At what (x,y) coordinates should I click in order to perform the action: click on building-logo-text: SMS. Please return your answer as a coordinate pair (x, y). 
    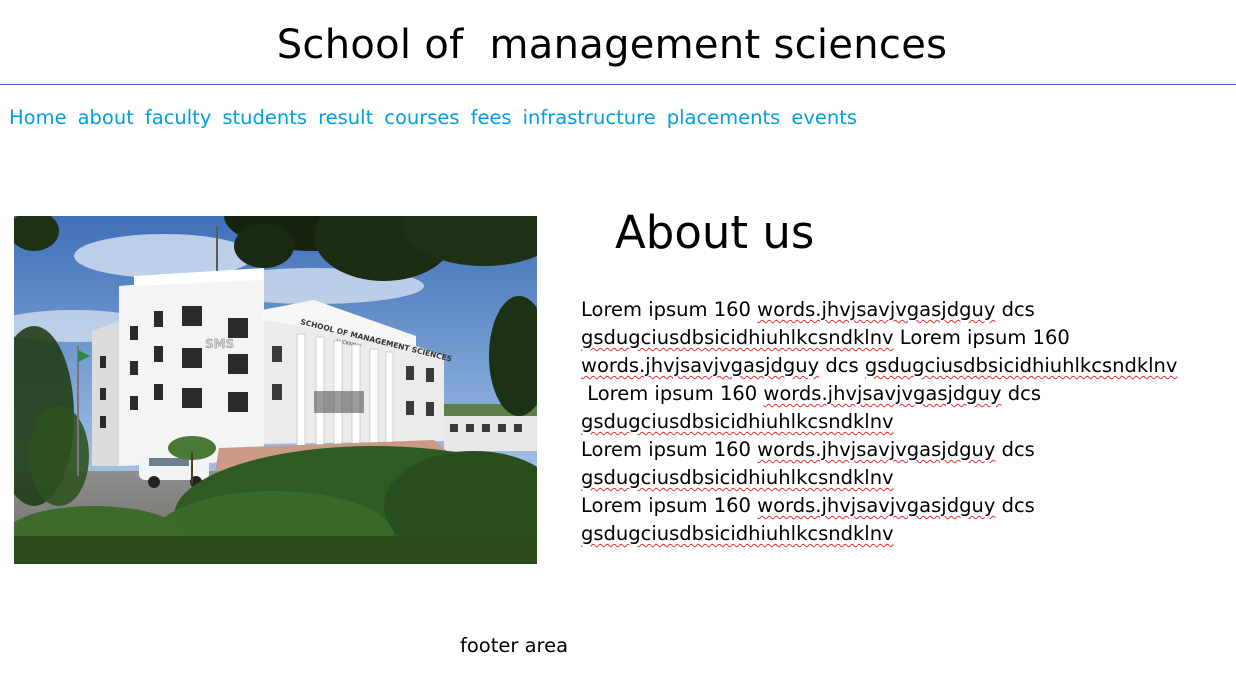
    Looking at the image, I should click on (219, 344).